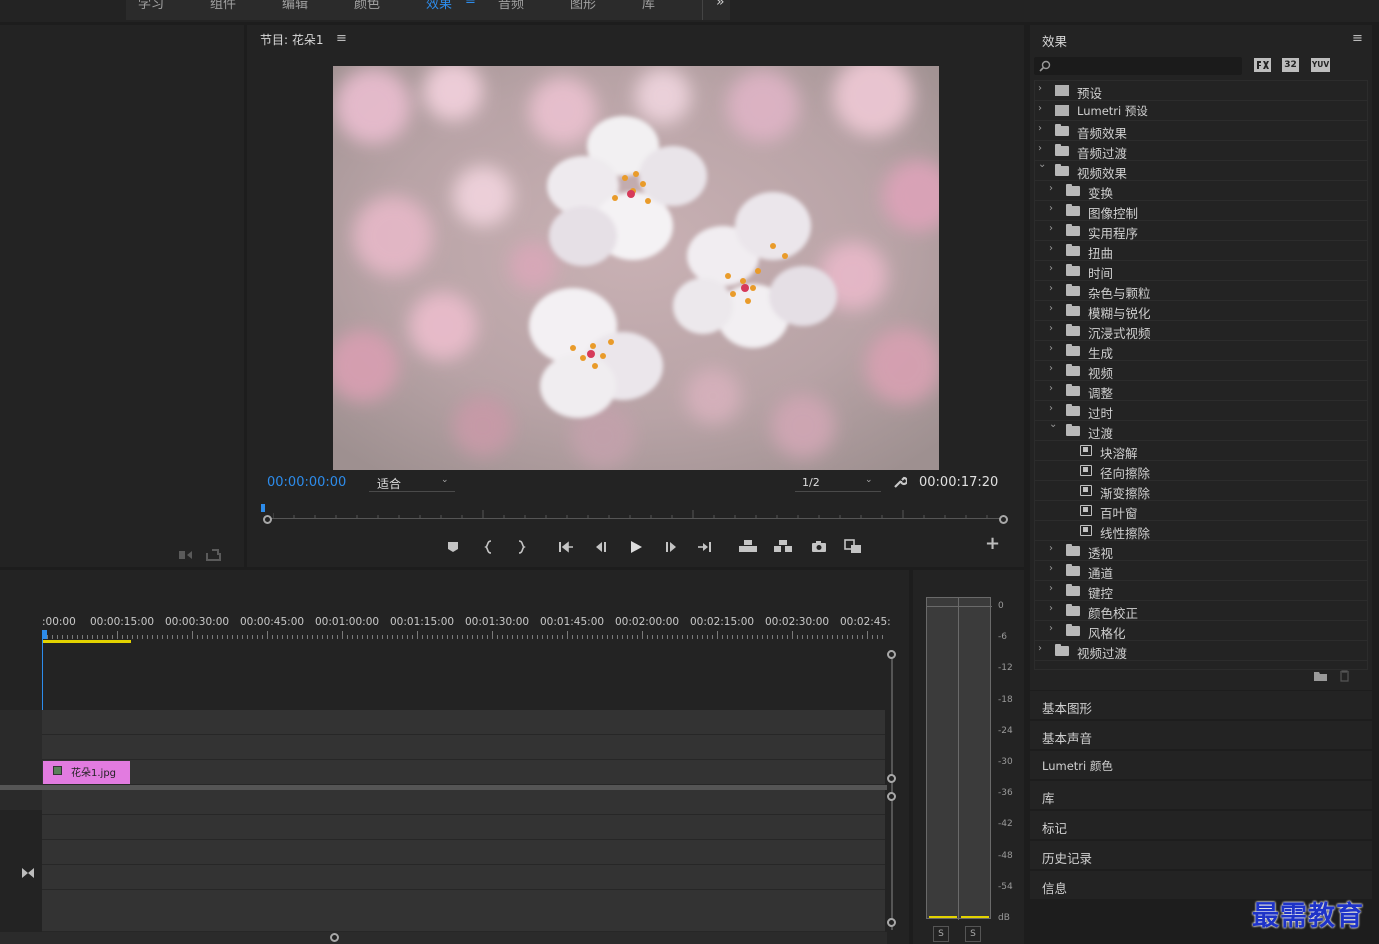  Describe the element at coordinates (28, 873) in the screenshot. I see `master-audio-icon` at that location.